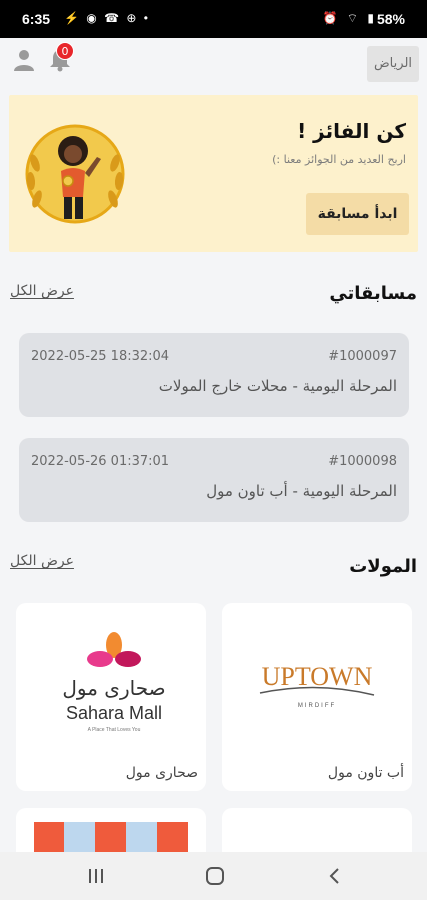 This screenshot has height=900, width=427. I want to click on uptown-logo: UPTOWN MIRDIFF, so click(317, 685).